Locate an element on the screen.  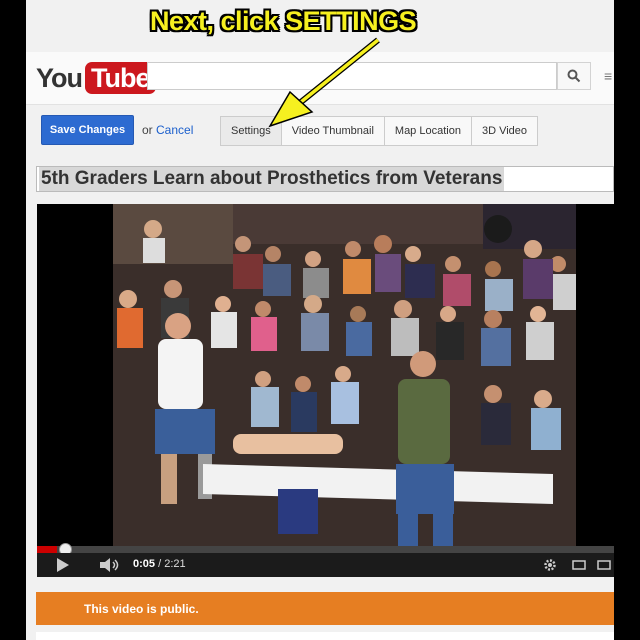
cancel-link: Cancel is located at coordinates (174, 130).